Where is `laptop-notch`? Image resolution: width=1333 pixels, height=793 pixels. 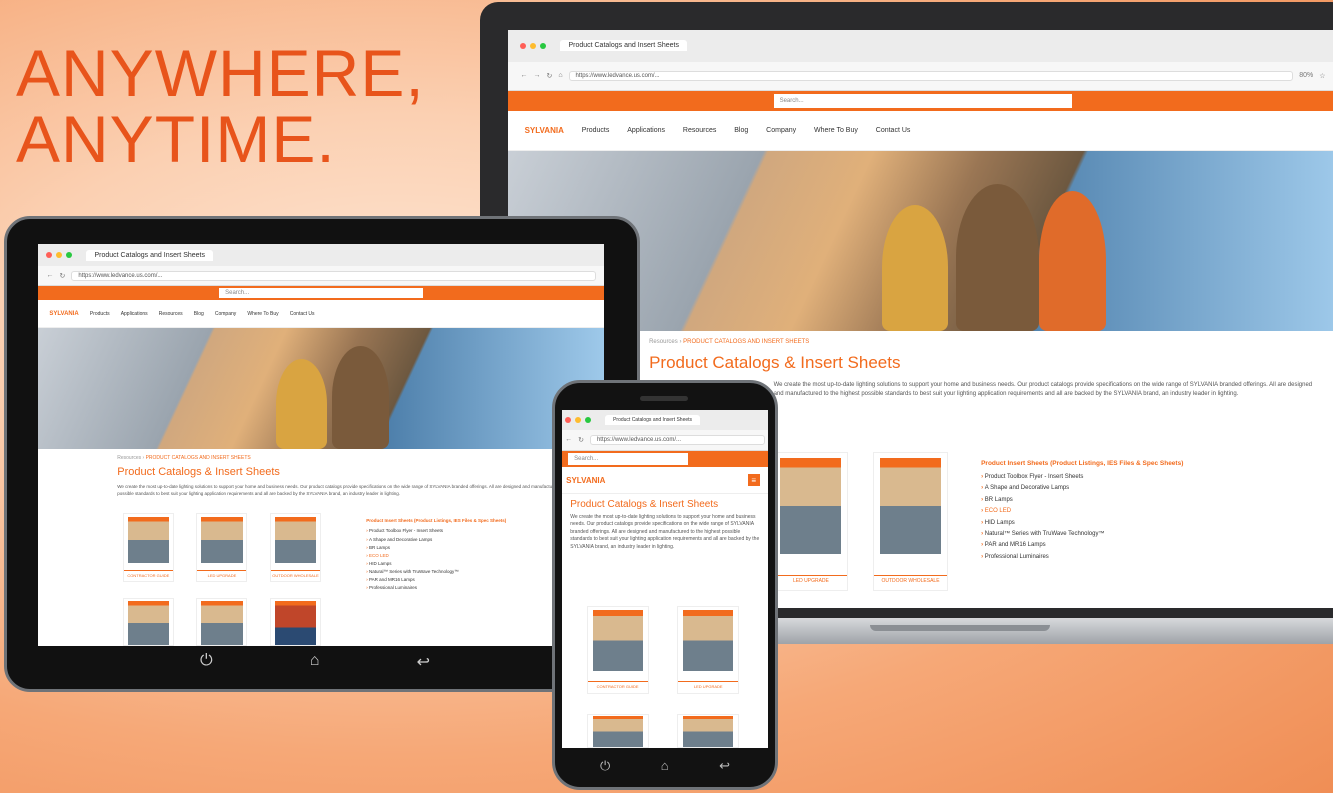 laptop-notch is located at coordinates (960, 628).